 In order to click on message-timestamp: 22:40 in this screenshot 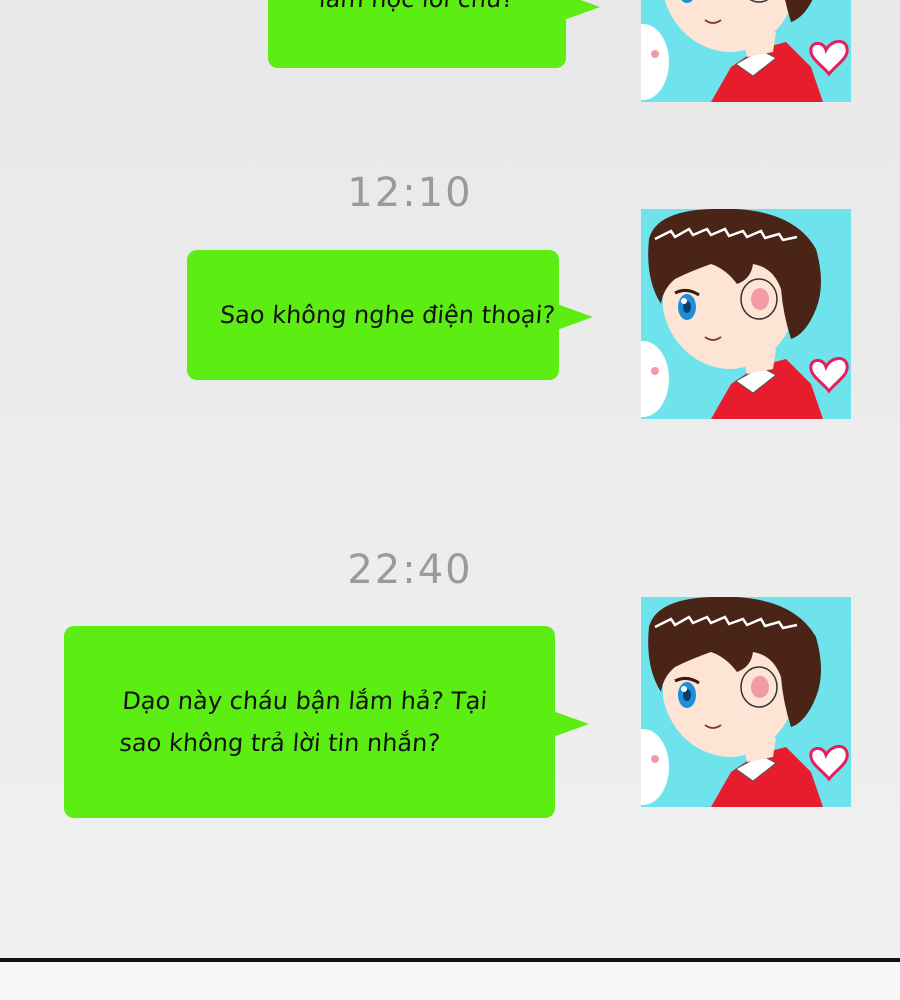, I will do `click(410, 570)`.